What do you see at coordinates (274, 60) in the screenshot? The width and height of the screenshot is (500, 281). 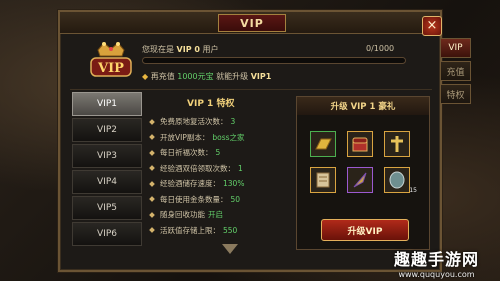 I see `vip-progress-bar` at bounding box center [274, 60].